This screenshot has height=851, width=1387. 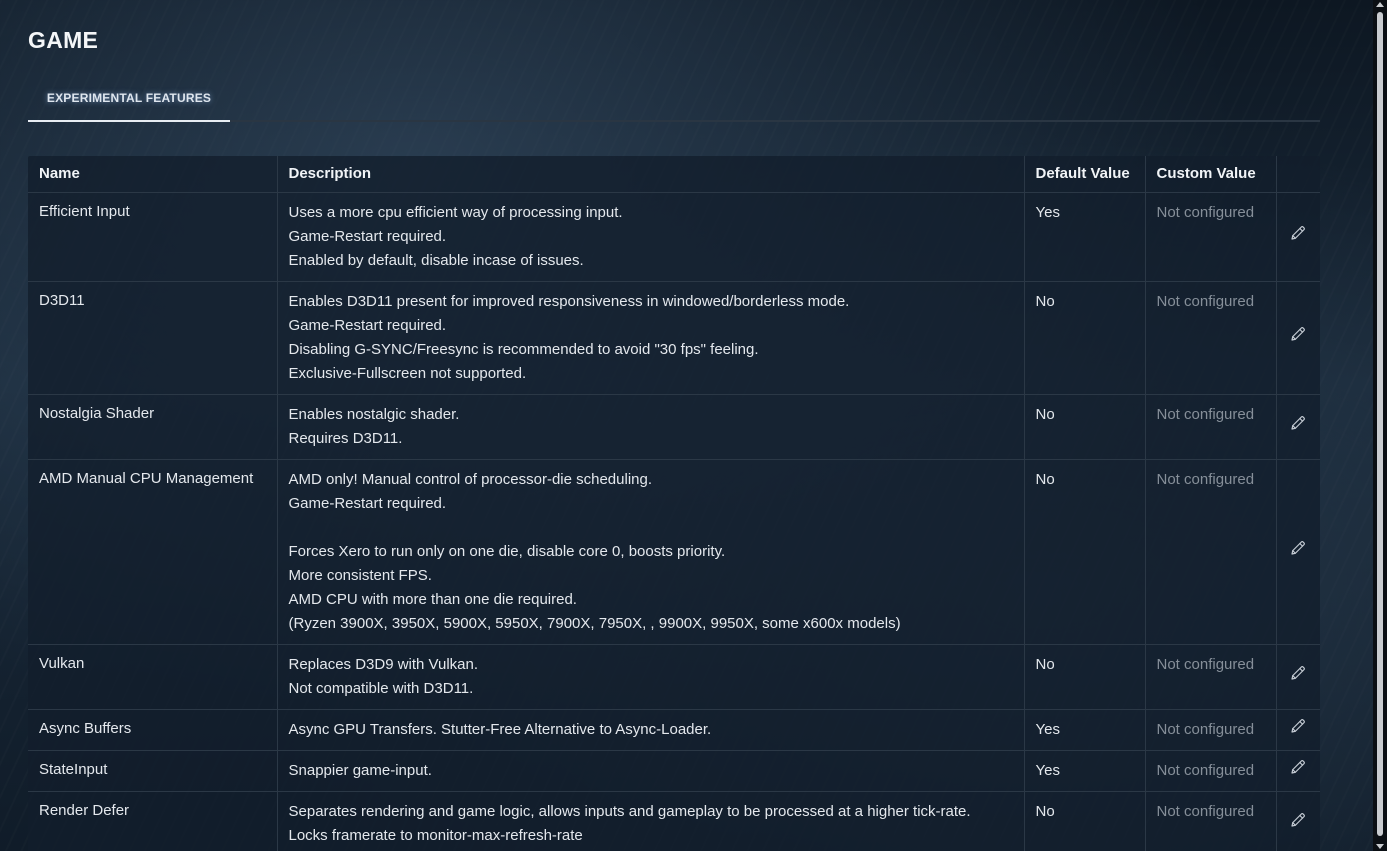 I want to click on description-line, so click(x=651, y=528).